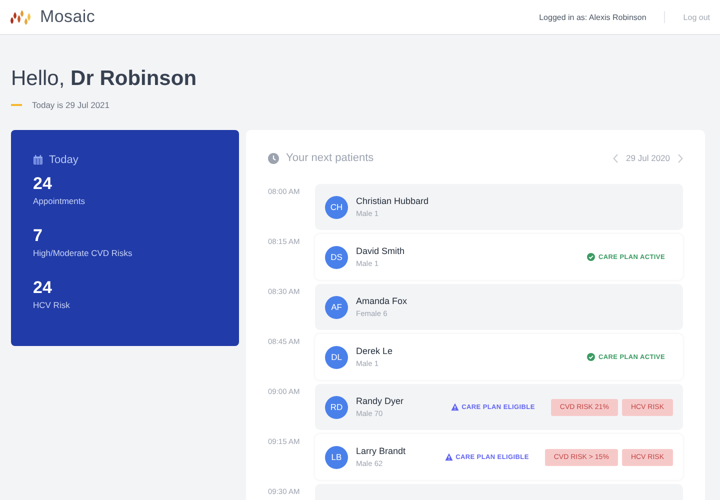 The image size is (720, 500). What do you see at coordinates (59, 201) in the screenshot?
I see `stat-label: Appointments` at bounding box center [59, 201].